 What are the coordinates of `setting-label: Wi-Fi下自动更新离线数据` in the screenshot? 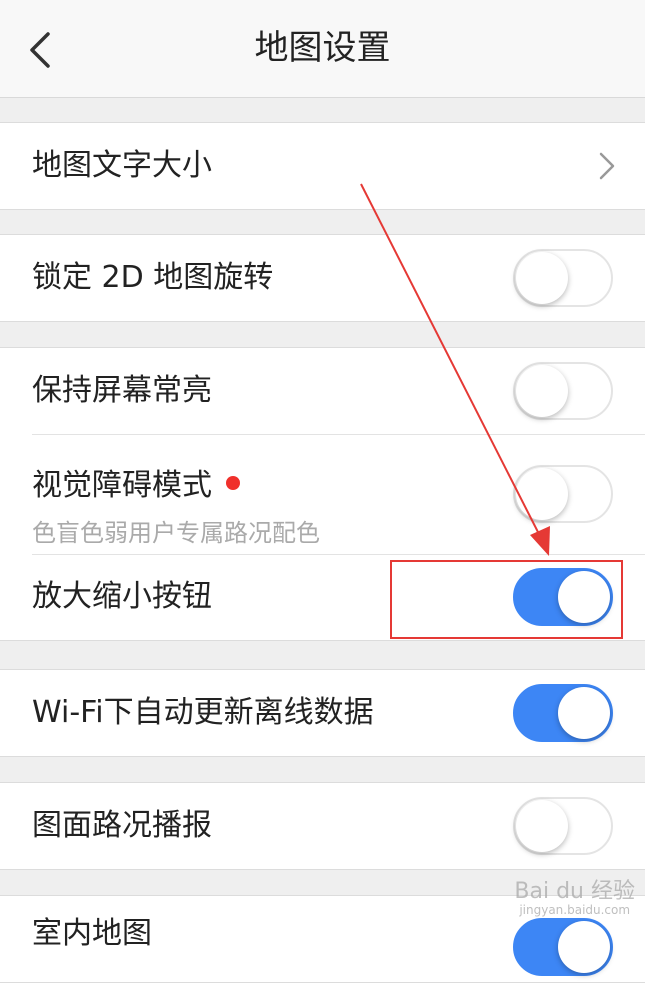 It's located at (203, 712).